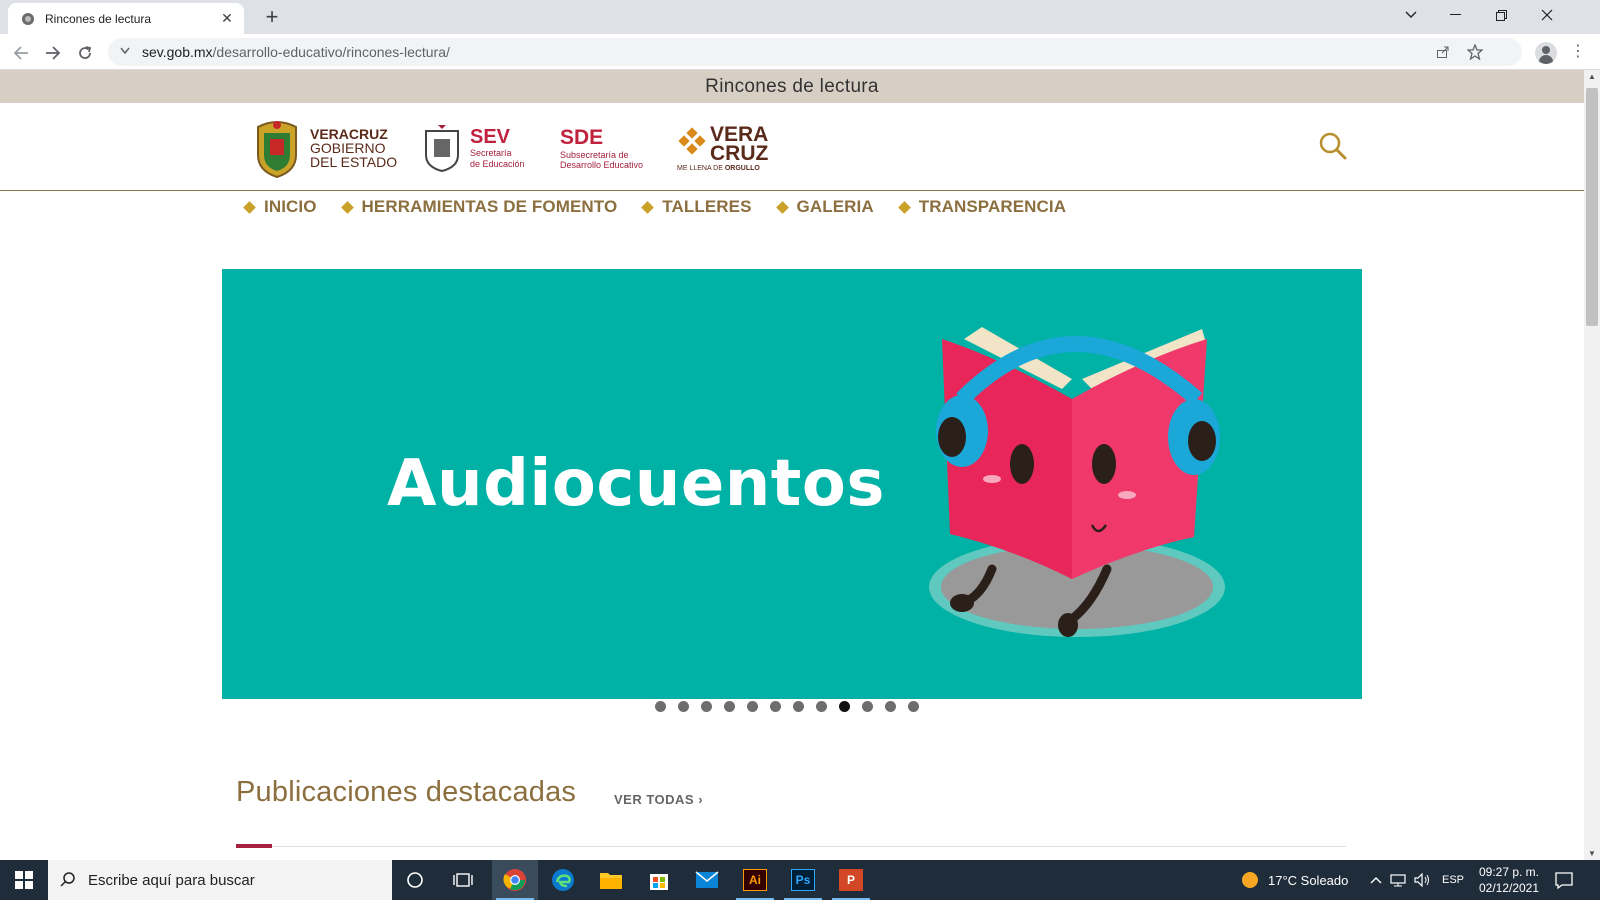 Image resolution: width=1600 pixels, height=900 pixels. What do you see at coordinates (1250, 880) in the screenshot?
I see `sun-icon` at bounding box center [1250, 880].